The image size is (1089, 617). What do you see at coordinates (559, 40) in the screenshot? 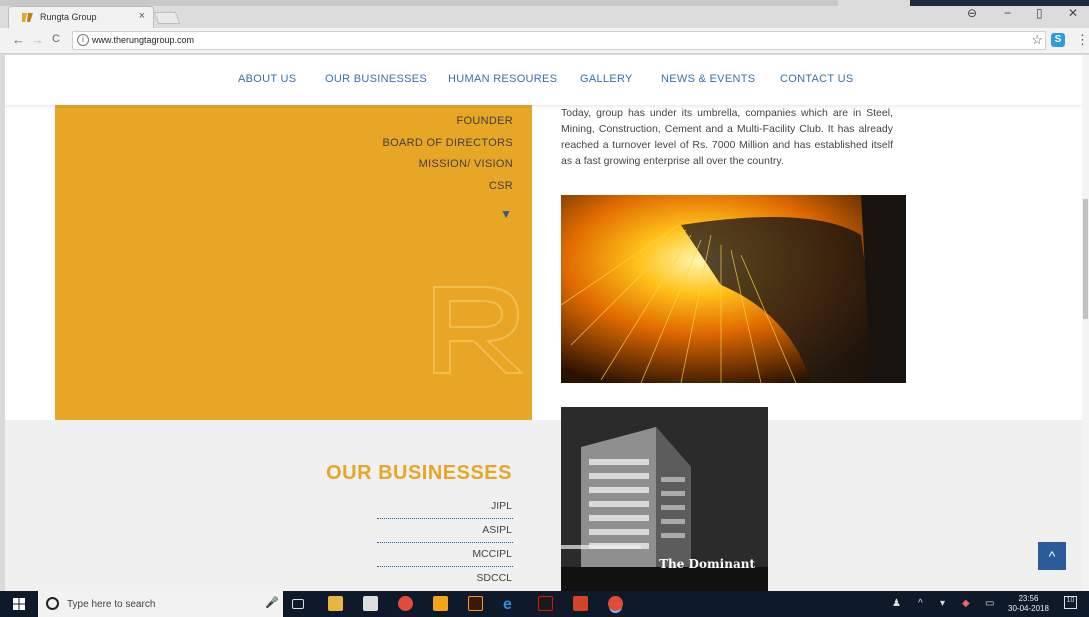
I see `address-bar: i www.therungtagroup.com ☆` at bounding box center [559, 40].